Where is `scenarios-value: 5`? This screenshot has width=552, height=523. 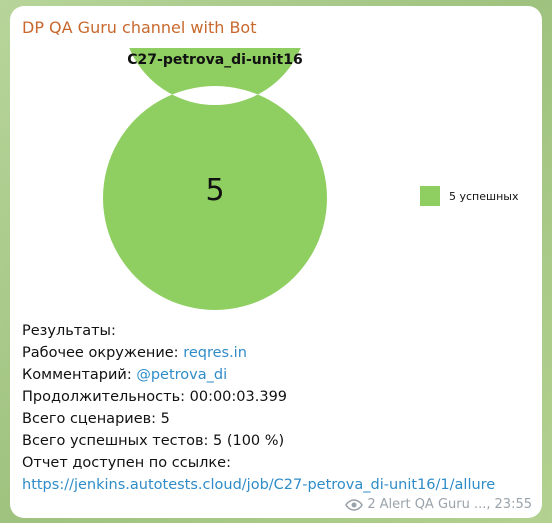 scenarios-value: 5 is located at coordinates (165, 419).